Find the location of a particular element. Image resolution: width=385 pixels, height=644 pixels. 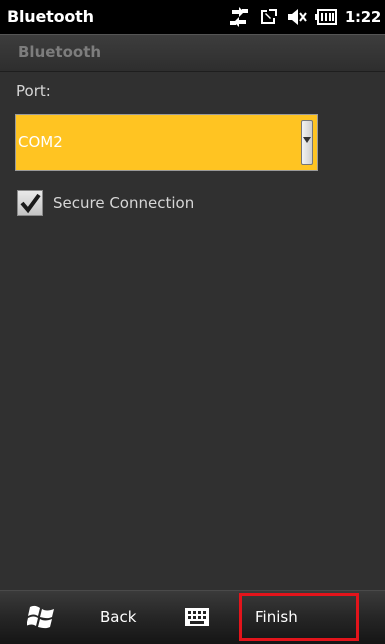

checkmark-icon is located at coordinates (30, 203).